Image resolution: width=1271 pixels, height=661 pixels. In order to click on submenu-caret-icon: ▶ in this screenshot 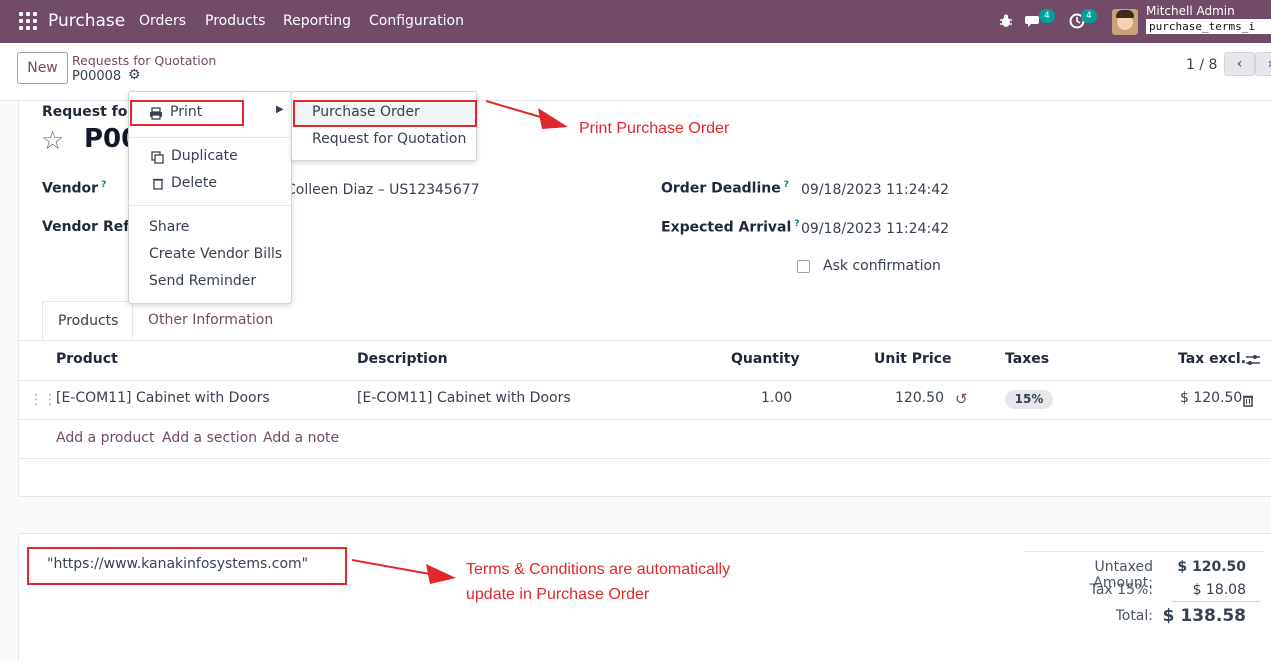, I will do `click(280, 109)`.